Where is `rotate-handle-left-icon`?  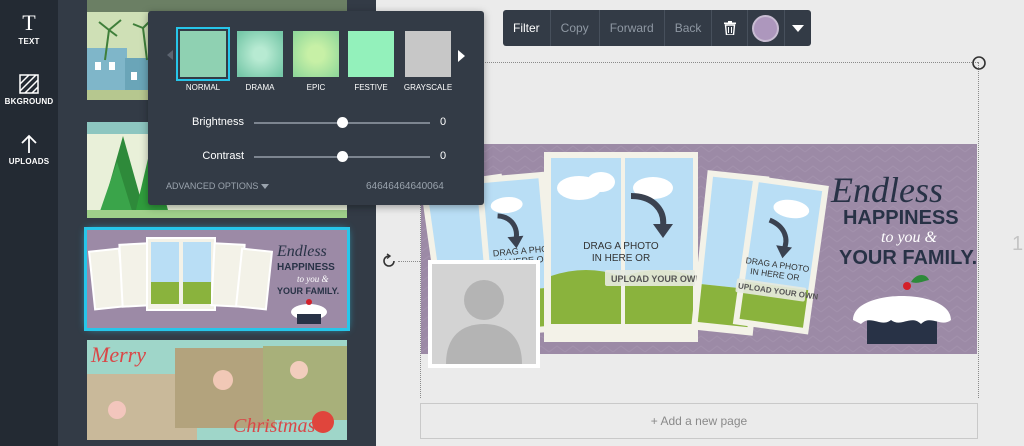 rotate-handle-left-icon is located at coordinates (389, 261).